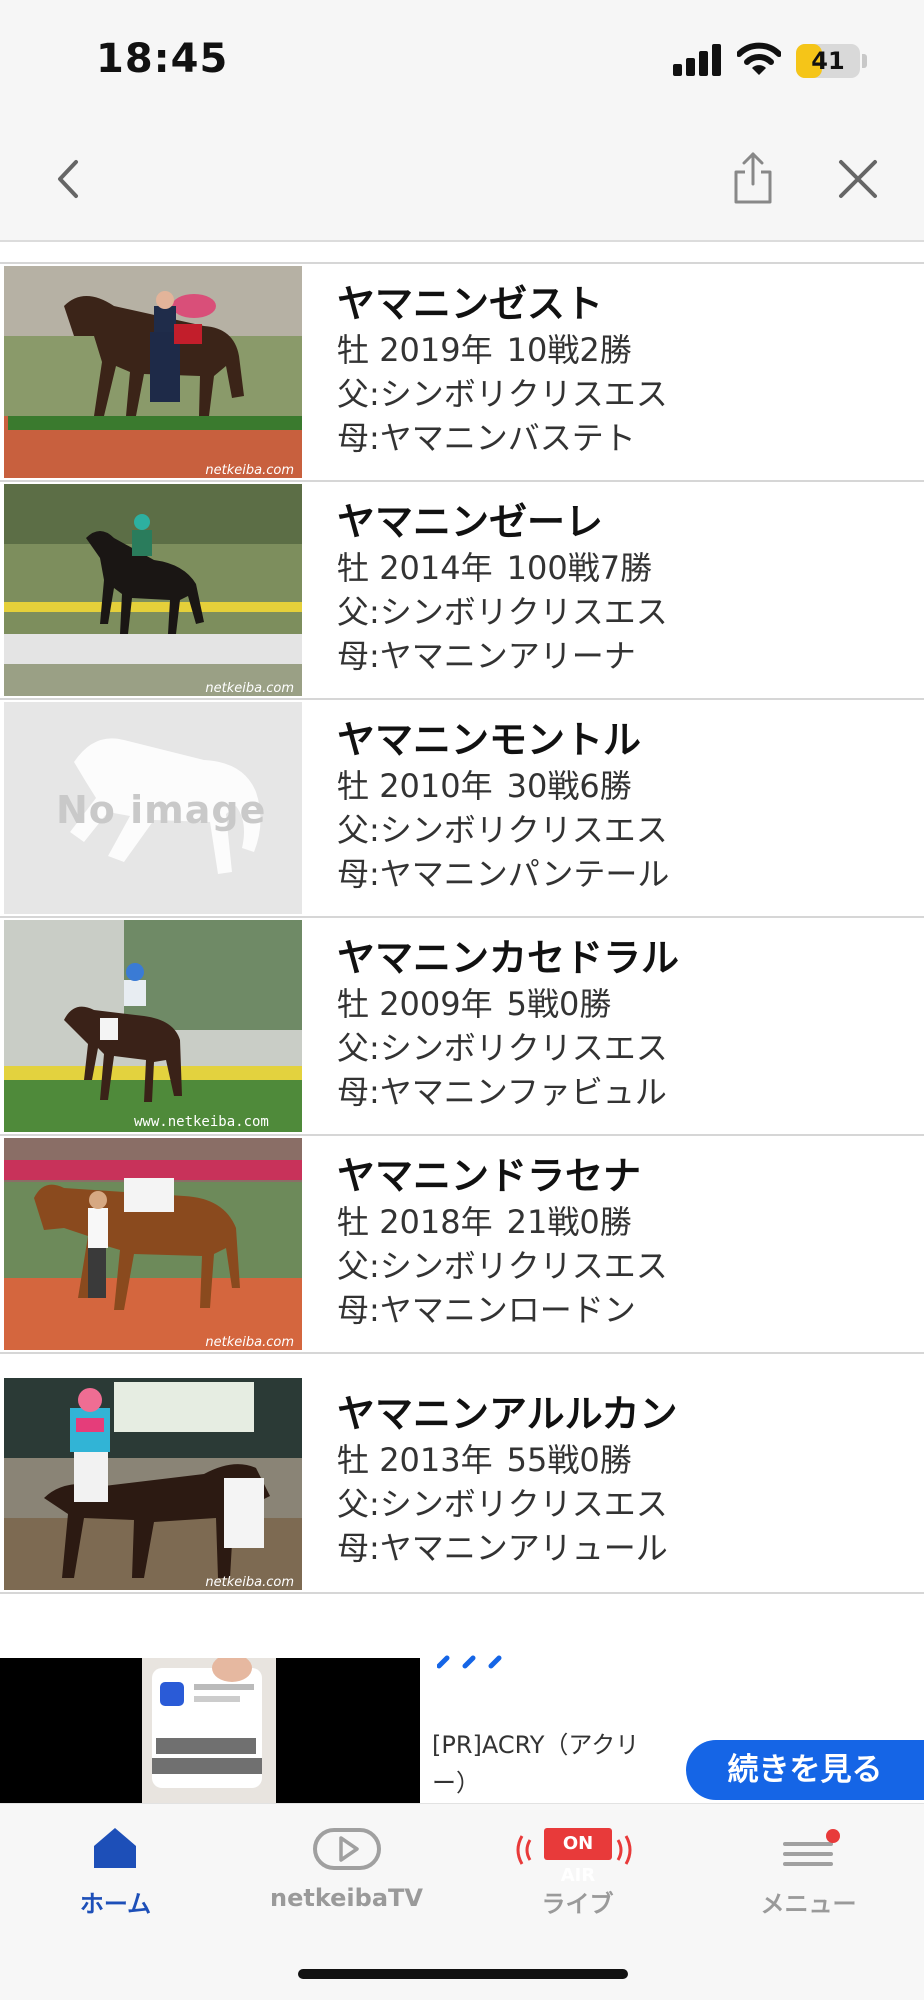 This screenshot has width=924, height=2000. I want to click on play-icon, so click(347, 1849).